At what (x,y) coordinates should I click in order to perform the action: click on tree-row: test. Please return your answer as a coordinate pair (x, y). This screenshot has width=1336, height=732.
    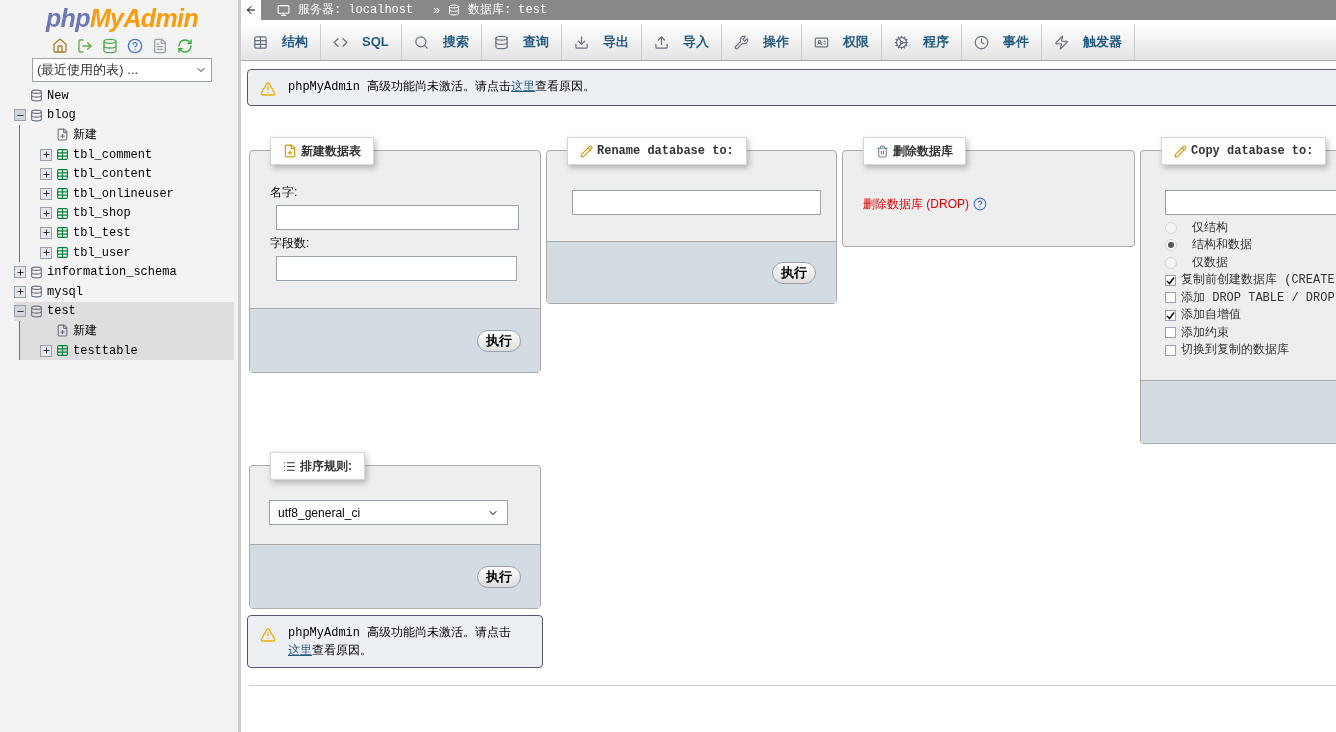
    Looking at the image, I should click on (124, 311).